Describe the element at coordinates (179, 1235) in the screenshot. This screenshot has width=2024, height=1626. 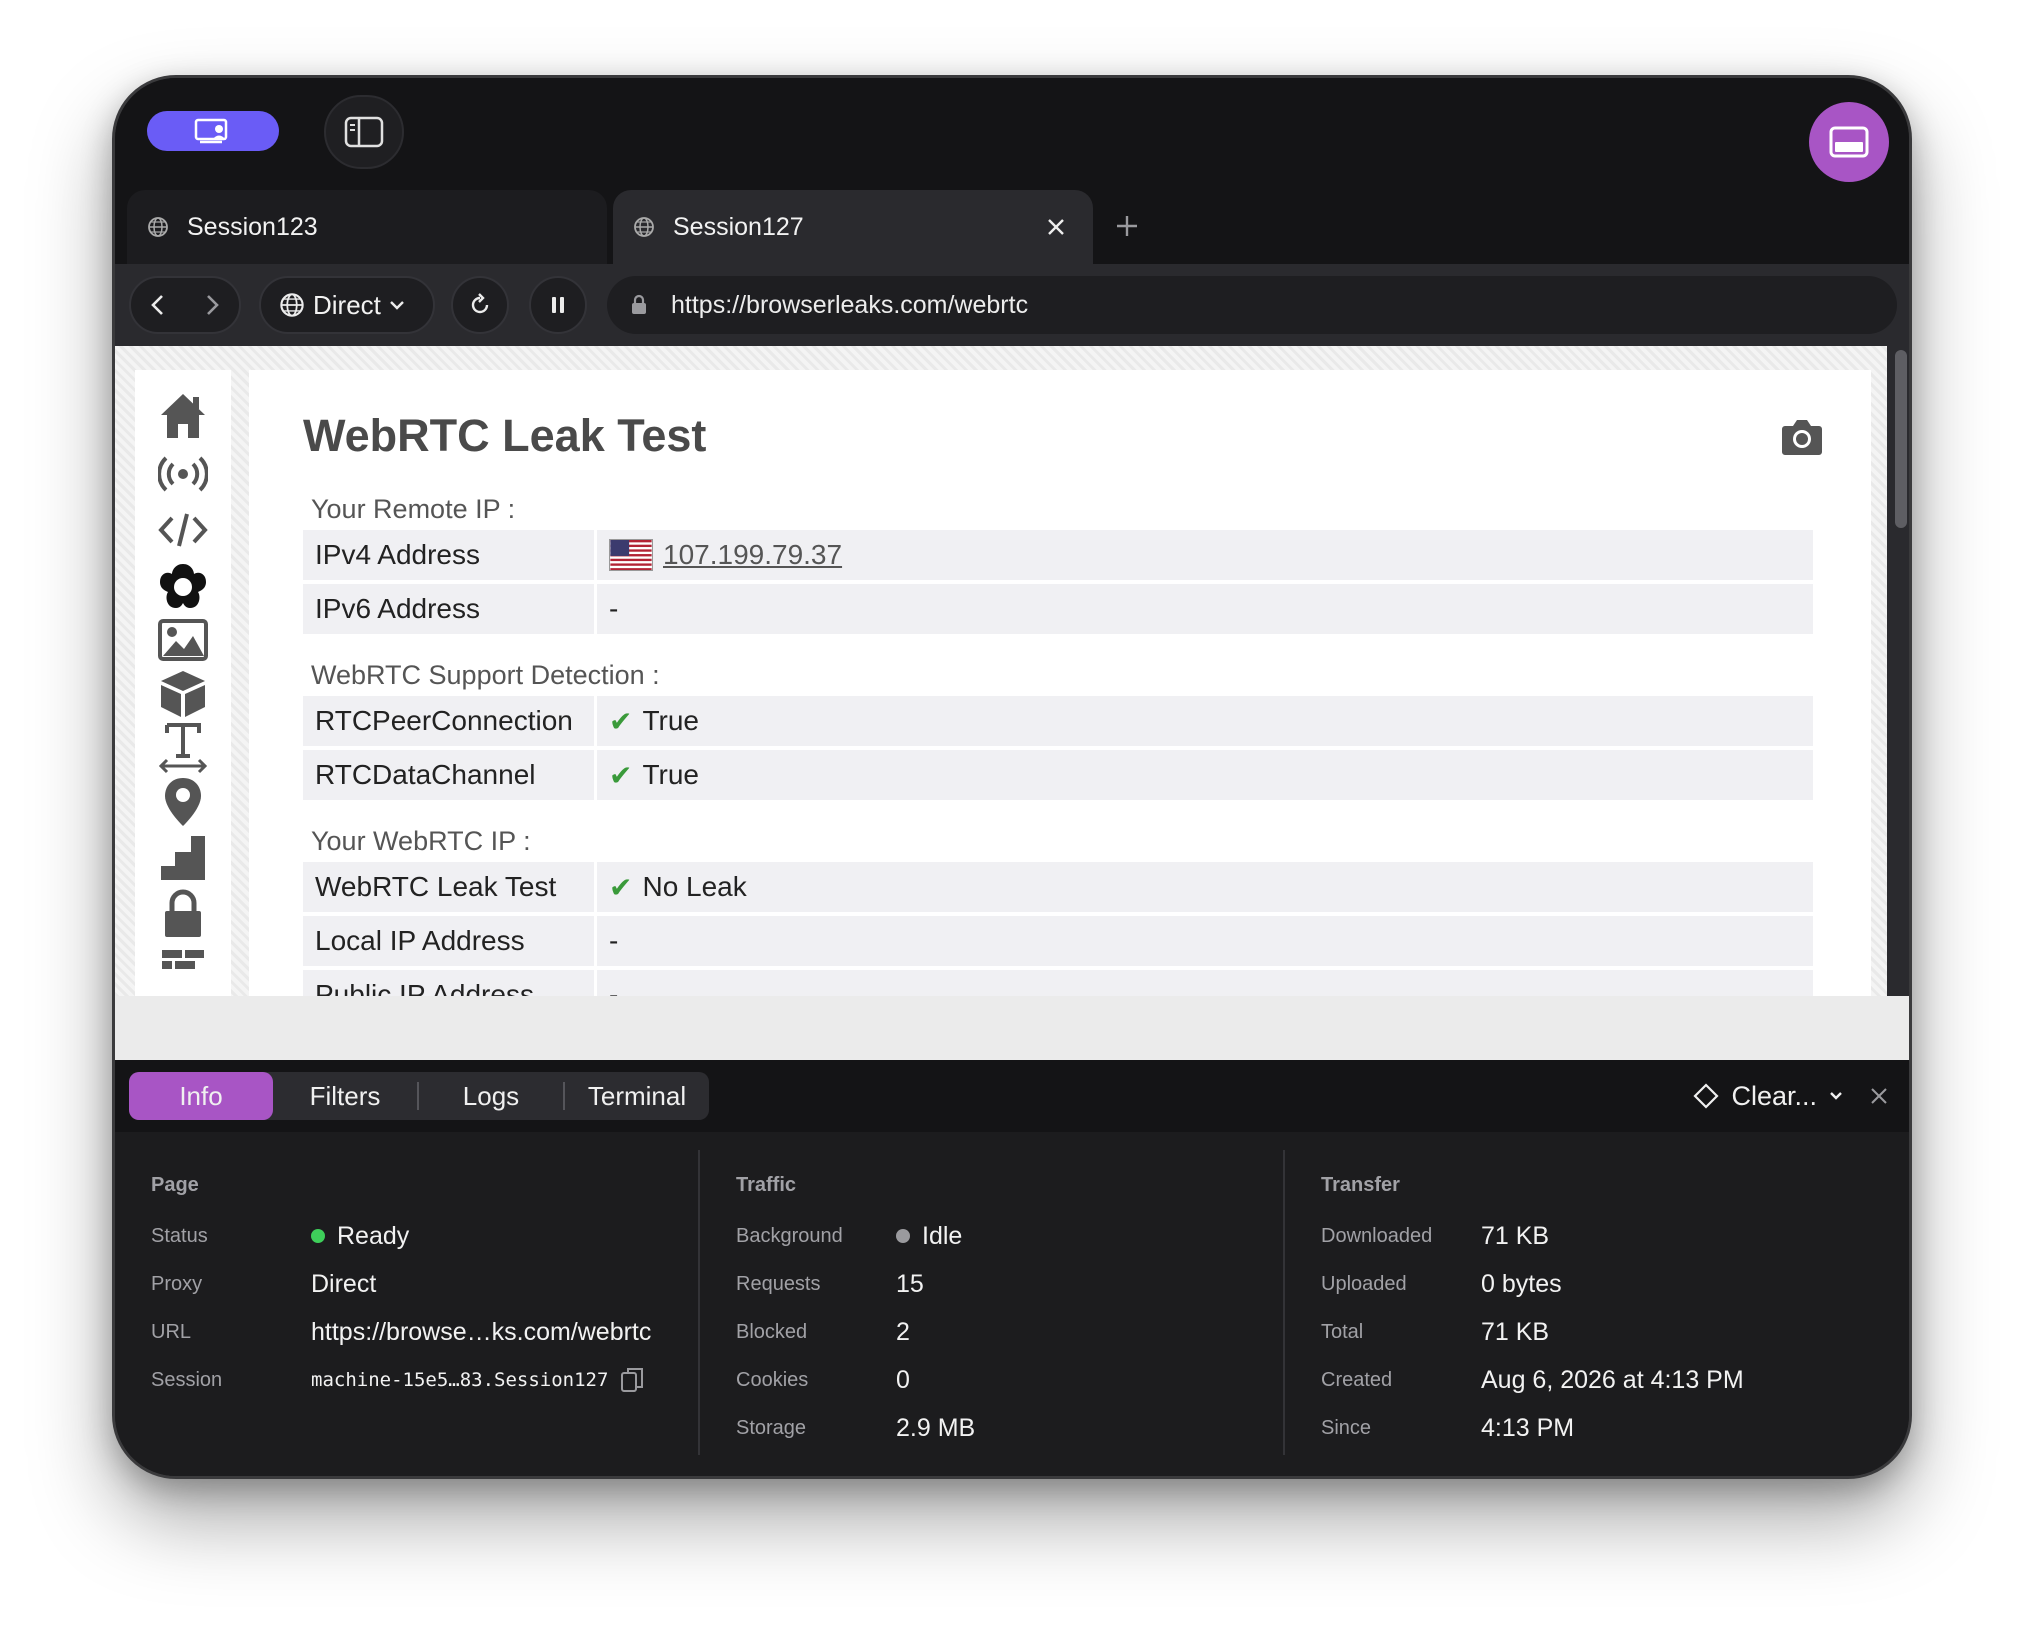
I see `status-key: Status` at that location.